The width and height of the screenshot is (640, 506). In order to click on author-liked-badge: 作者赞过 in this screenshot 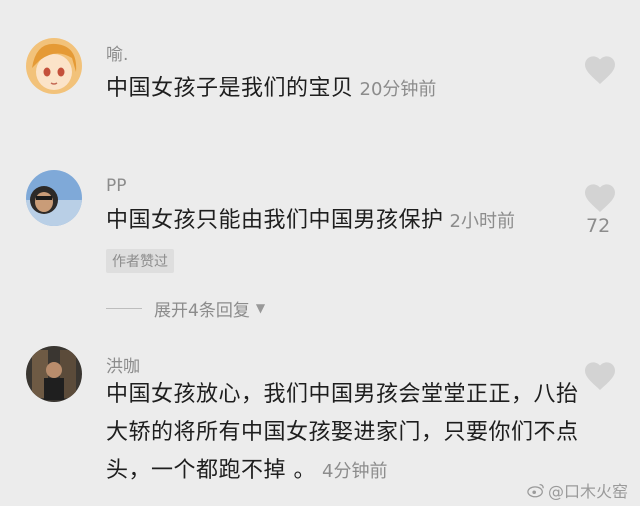, I will do `click(140, 261)`.